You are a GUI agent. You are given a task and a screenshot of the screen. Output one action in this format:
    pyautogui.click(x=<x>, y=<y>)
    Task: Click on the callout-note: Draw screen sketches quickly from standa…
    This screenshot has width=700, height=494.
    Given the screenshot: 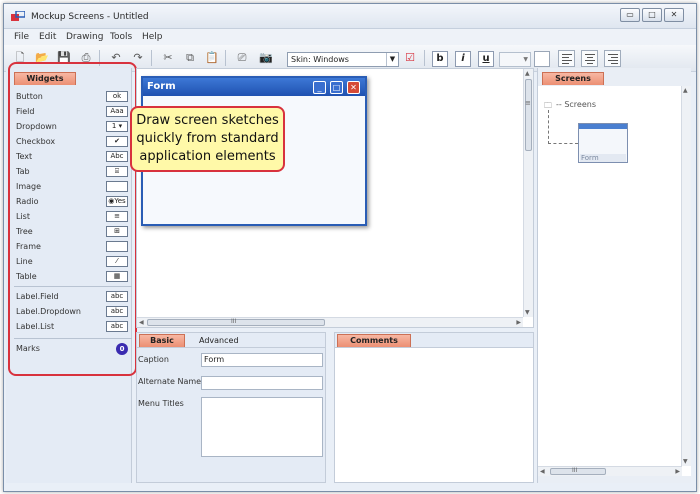 What is the action you would take?
    pyautogui.click(x=207, y=139)
    